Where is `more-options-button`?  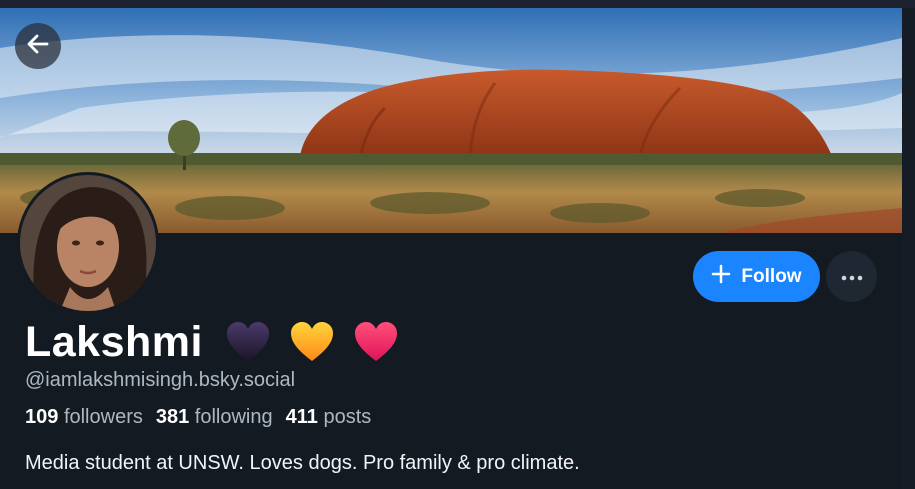
more-options-button is located at coordinates (851, 276).